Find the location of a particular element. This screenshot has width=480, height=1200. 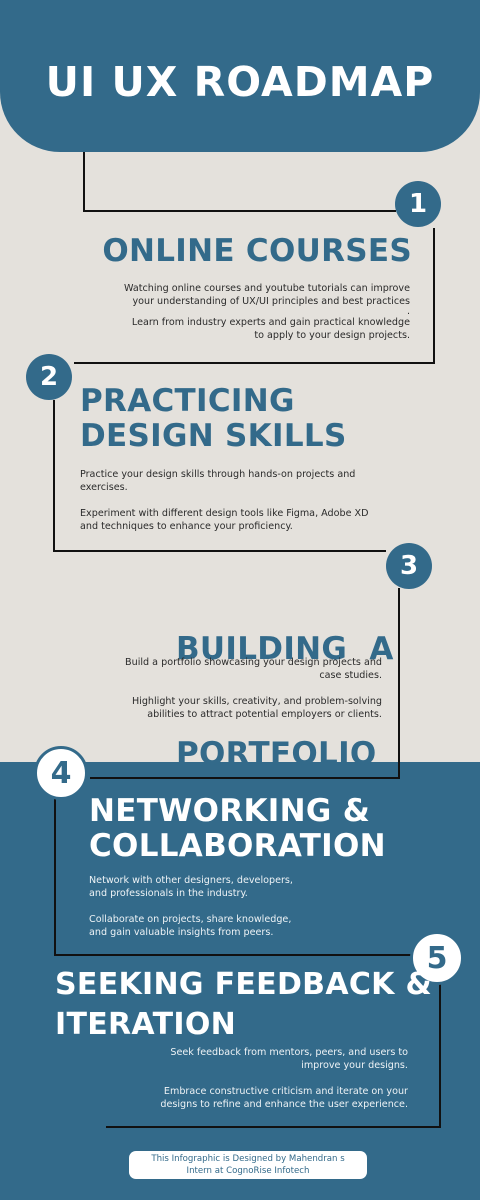

step-number-badge: 1 is located at coordinates (418, 204).